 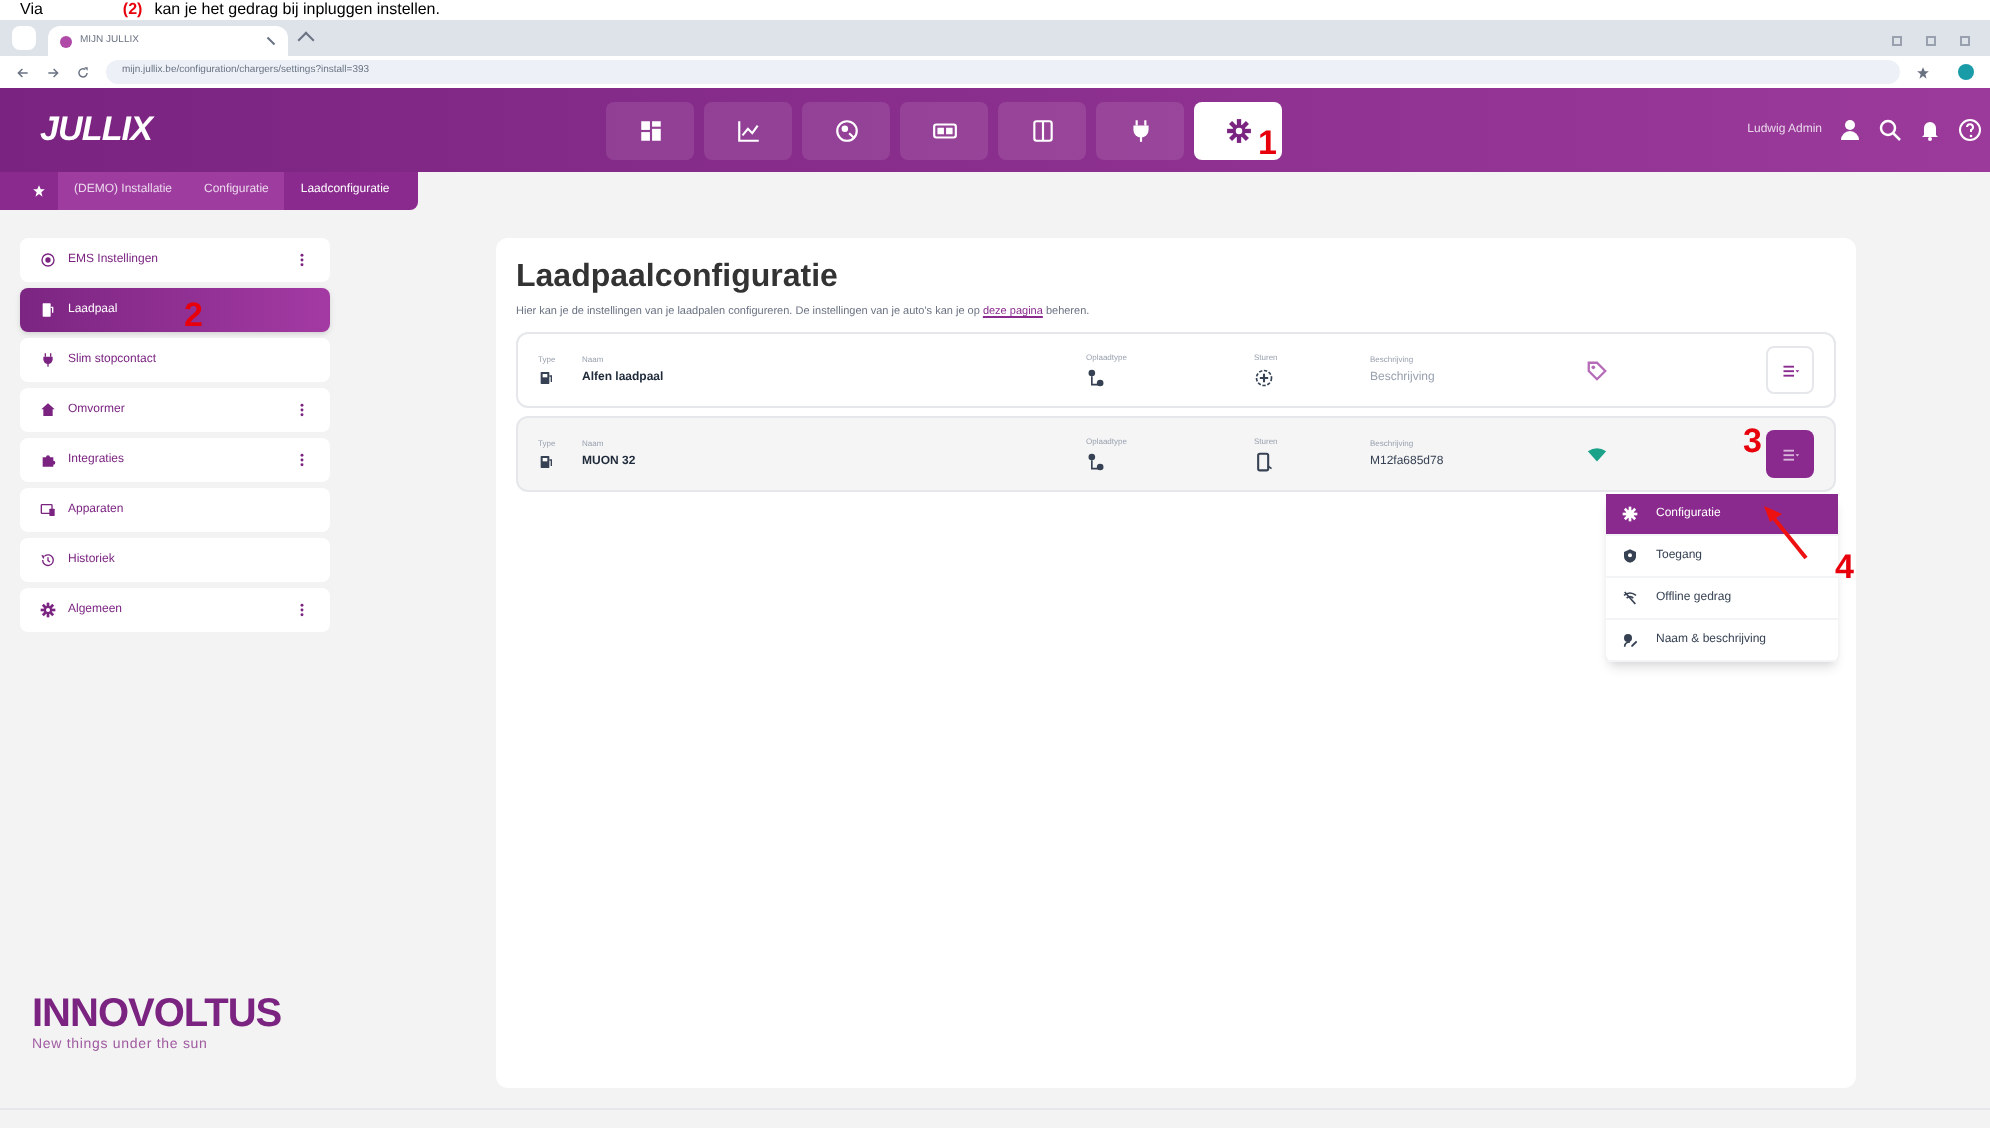 What do you see at coordinates (158, 1013) in the screenshot?
I see `brand-logo-text: INNOVOLTUS` at bounding box center [158, 1013].